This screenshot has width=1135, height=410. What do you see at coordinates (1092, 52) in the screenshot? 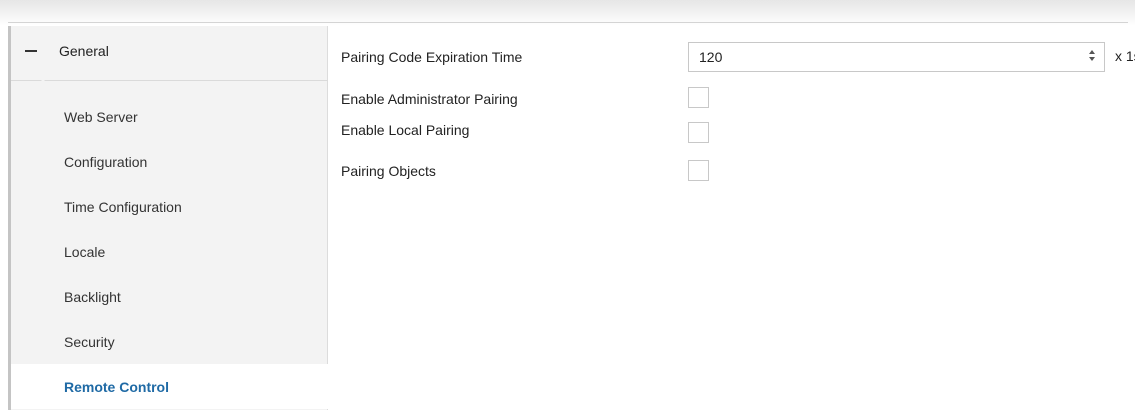
I see `spin-up-icon` at bounding box center [1092, 52].